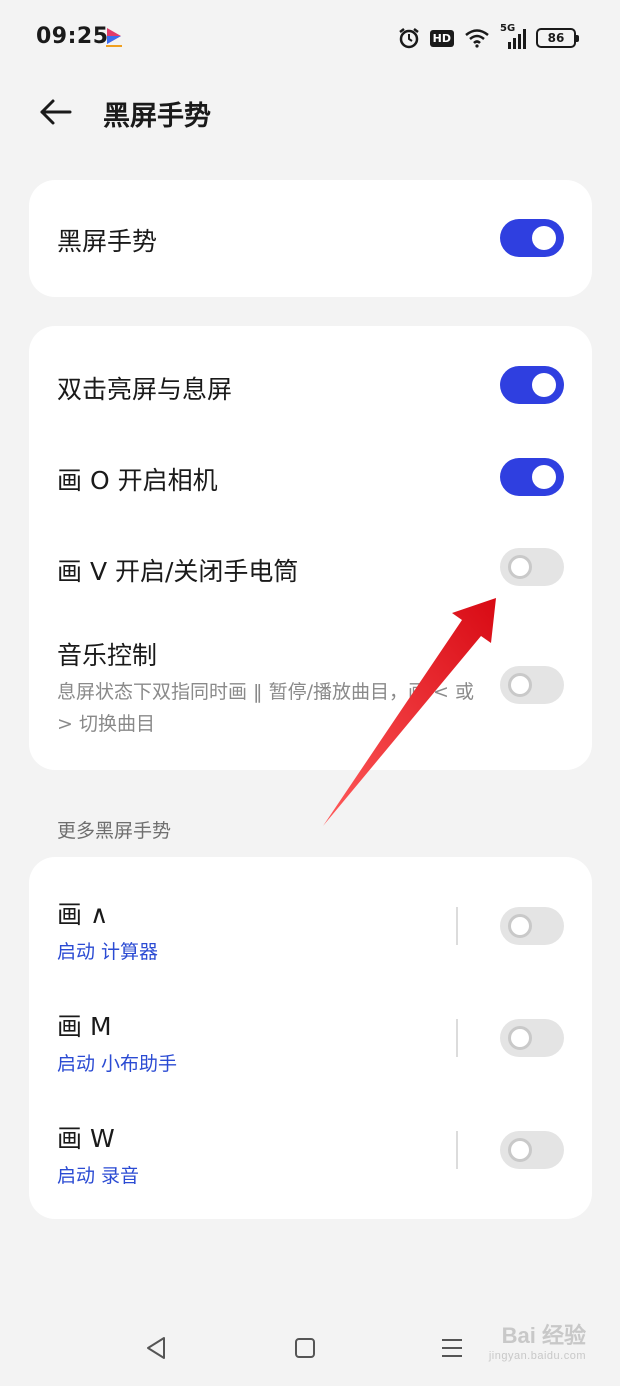 The height and width of the screenshot is (1386, 620). What do you see at coordinates (543, 1335) in the screenshot?
I see `watermark-main: Bai 经验` at bounding box center [543, 1335].